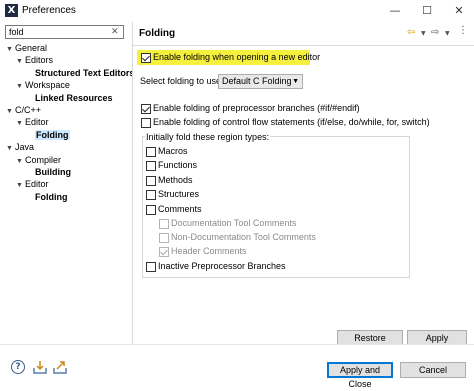 The image size is (474, 391). I want to click on methods-label: Methods, so click(175, 180).